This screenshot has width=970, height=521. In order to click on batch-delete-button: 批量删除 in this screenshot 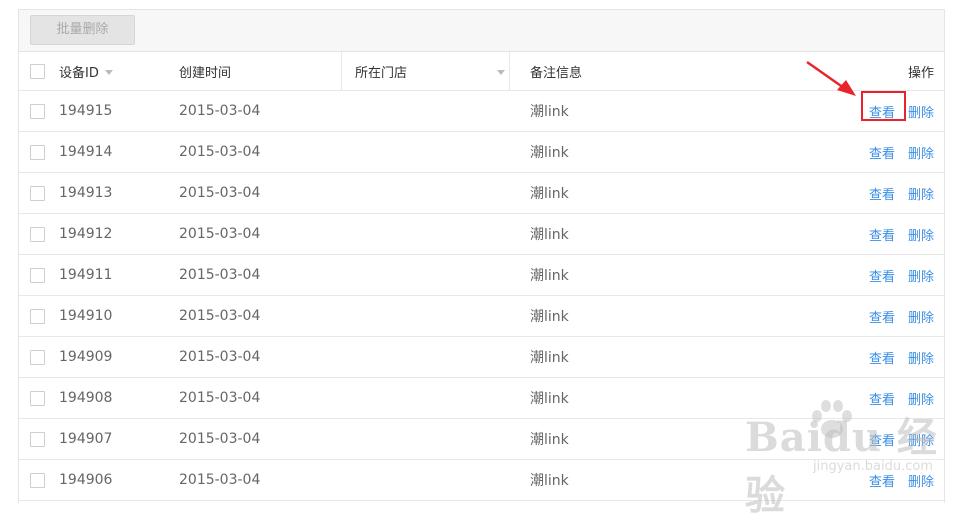, I will do `click(82, 30)`.